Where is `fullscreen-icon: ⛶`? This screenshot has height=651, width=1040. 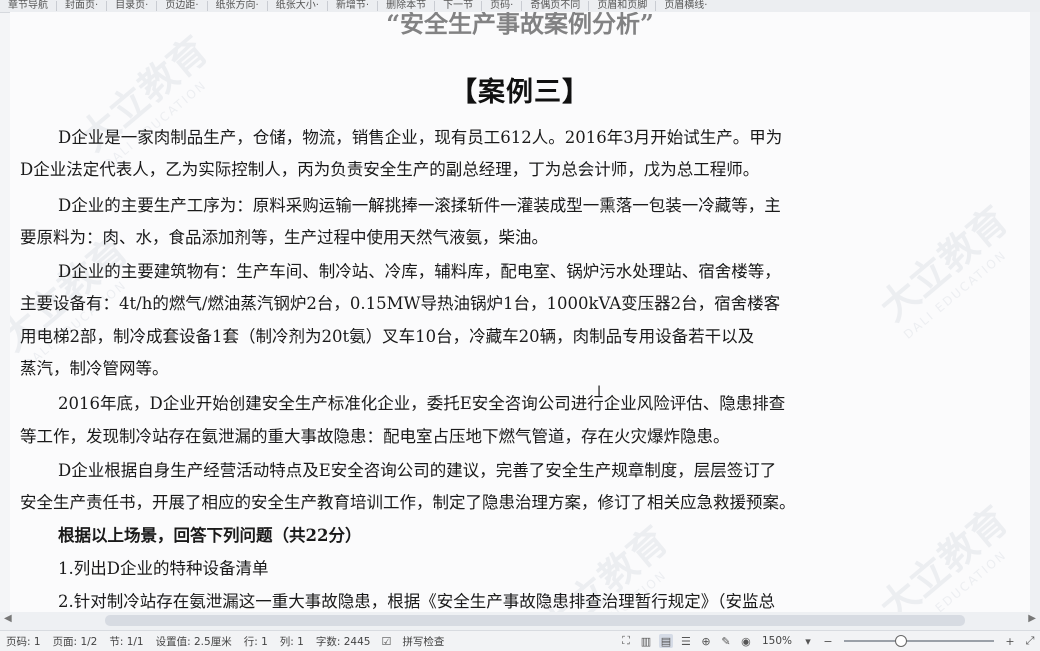 fullscreen-icon: ⛶ is located at coordinates (626, 641).